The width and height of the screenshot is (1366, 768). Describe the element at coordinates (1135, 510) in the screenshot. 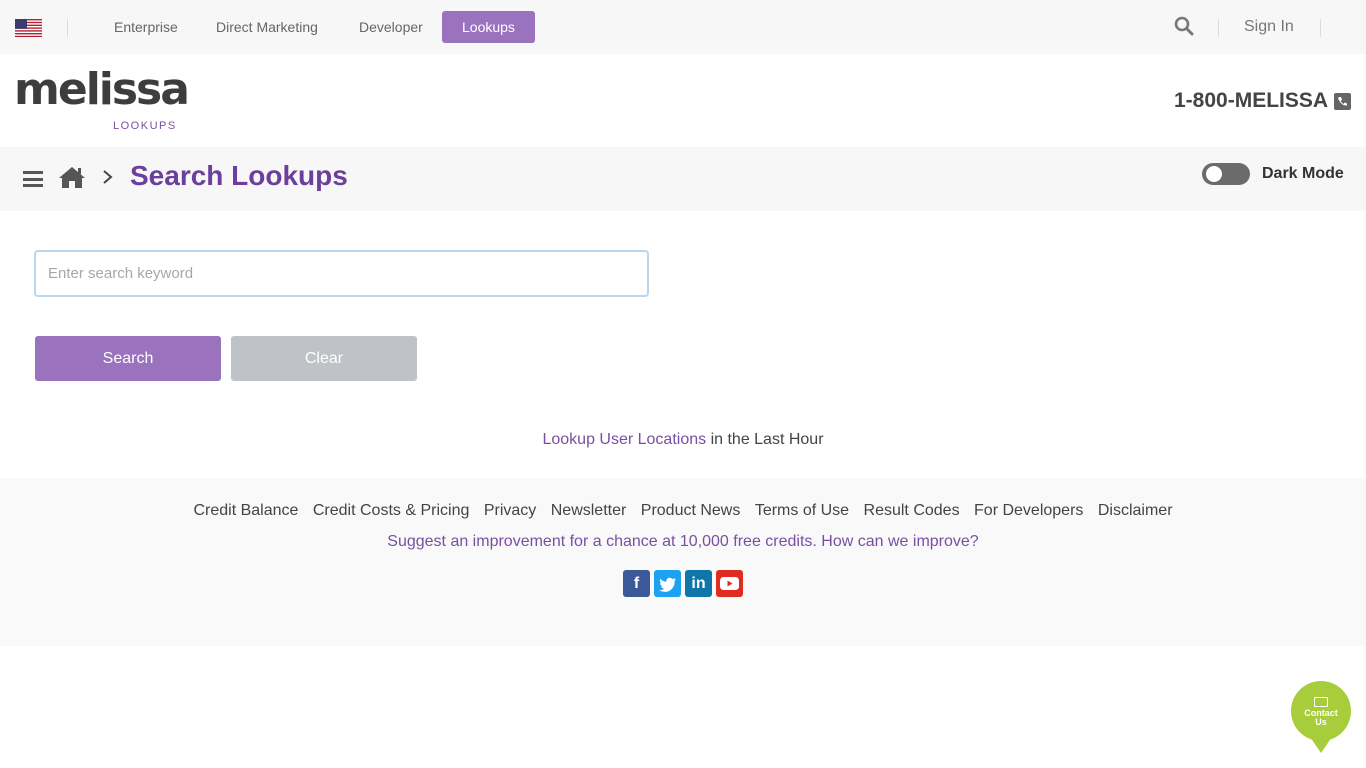

I see `footer-link-disclaimer: Disclaimer` at that location.